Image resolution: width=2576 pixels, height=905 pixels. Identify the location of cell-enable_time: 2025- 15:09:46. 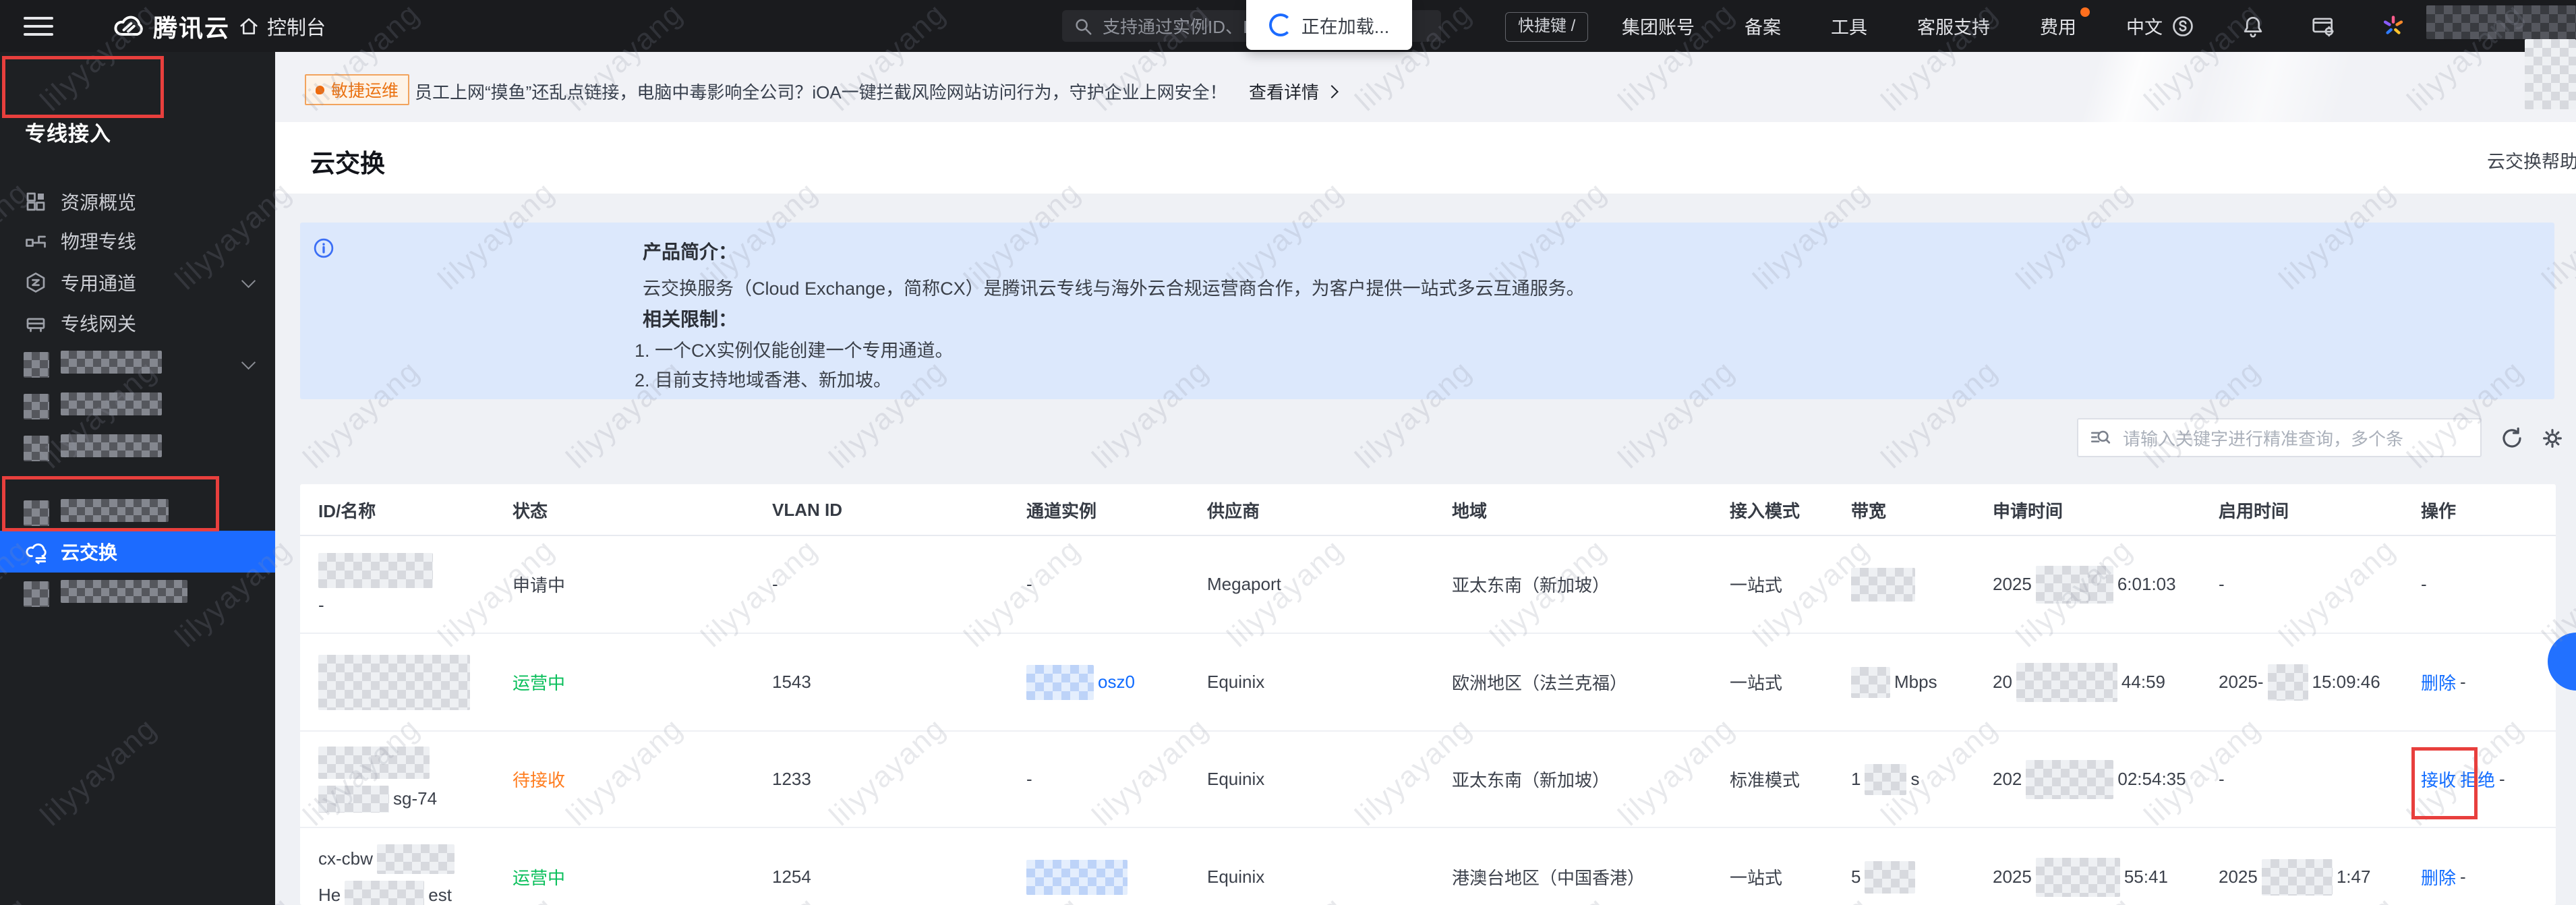
(2299, 682).